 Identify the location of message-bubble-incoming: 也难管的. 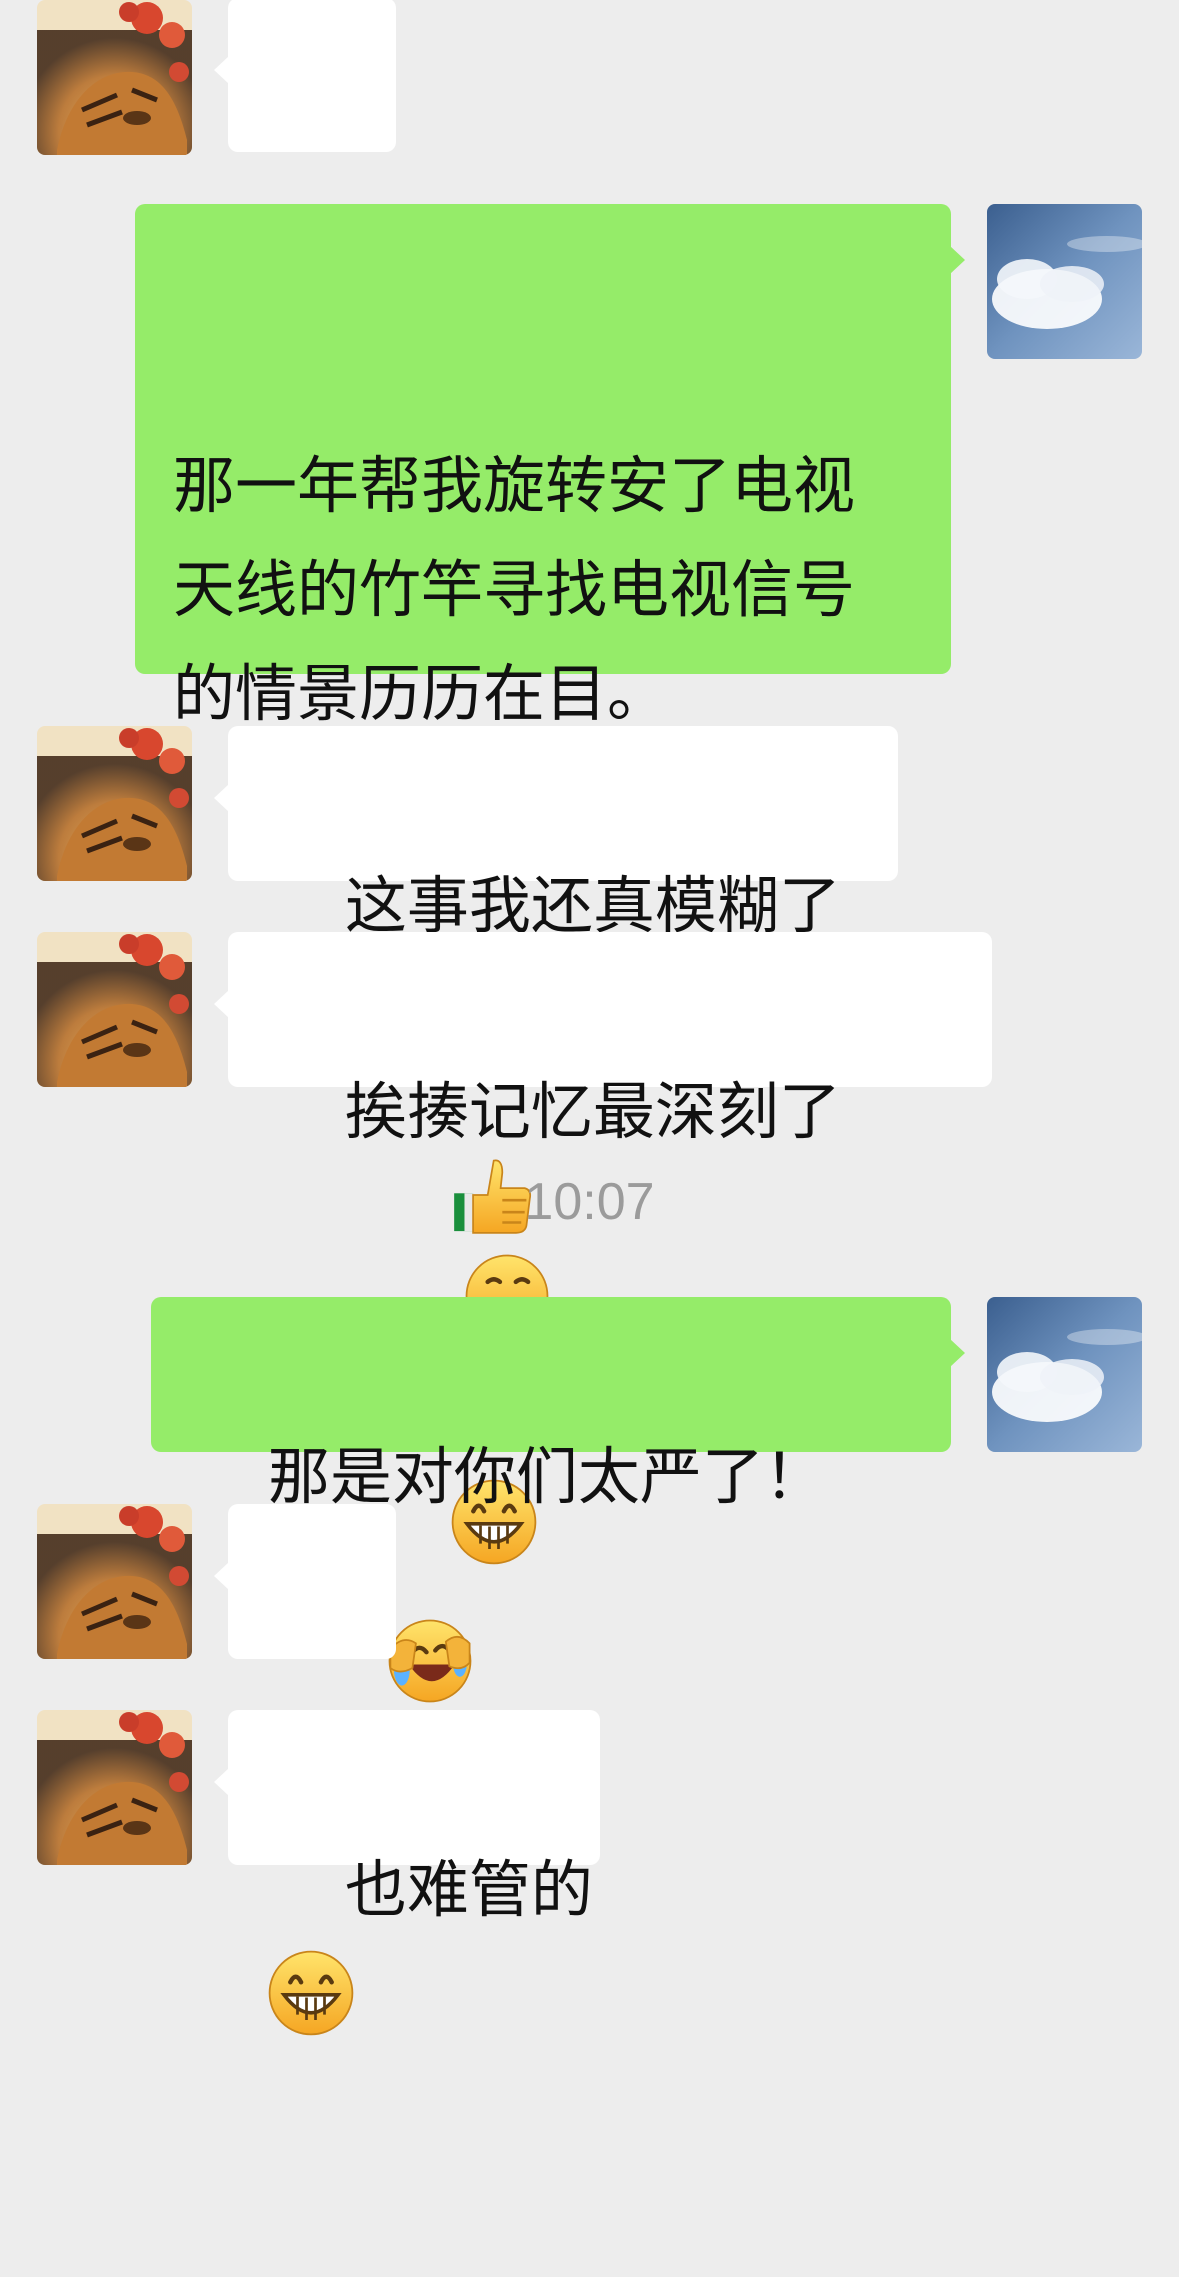
(407, 1818).